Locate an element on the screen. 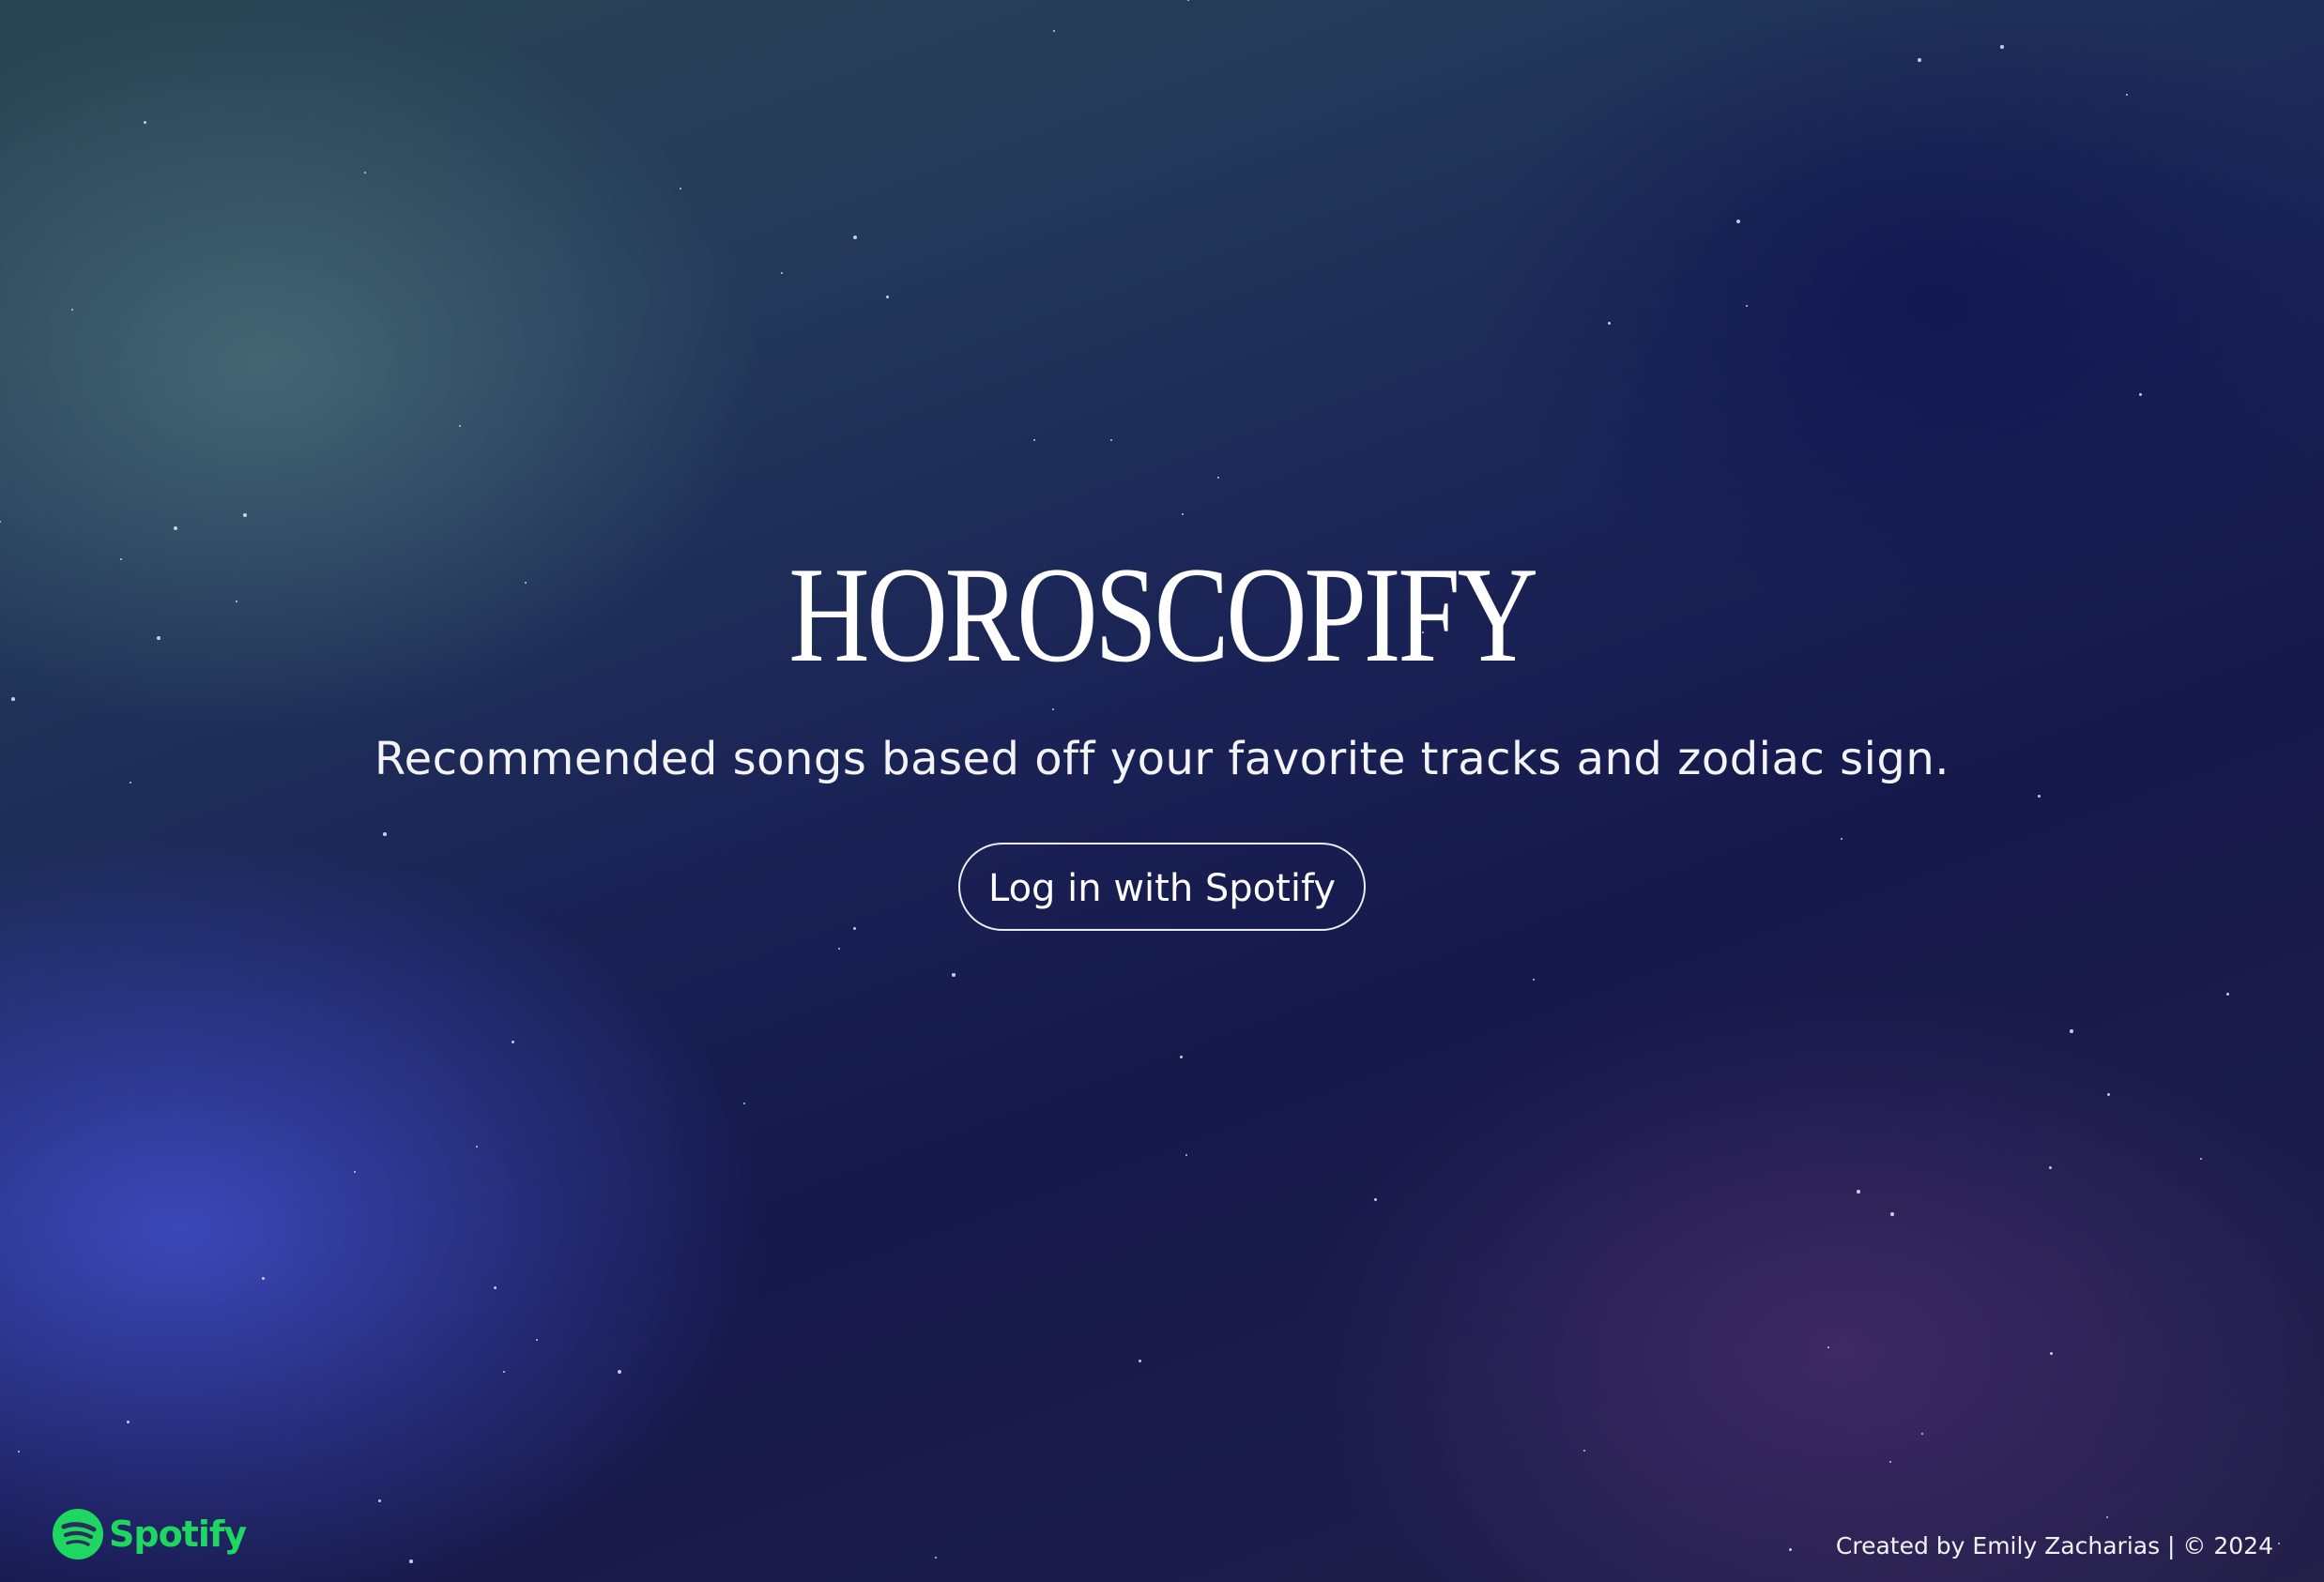 The width and height of the screenshot is (2324, 1582). login-with-spotify-button: Log in with Spotify is located at coordinates (1162, 887).